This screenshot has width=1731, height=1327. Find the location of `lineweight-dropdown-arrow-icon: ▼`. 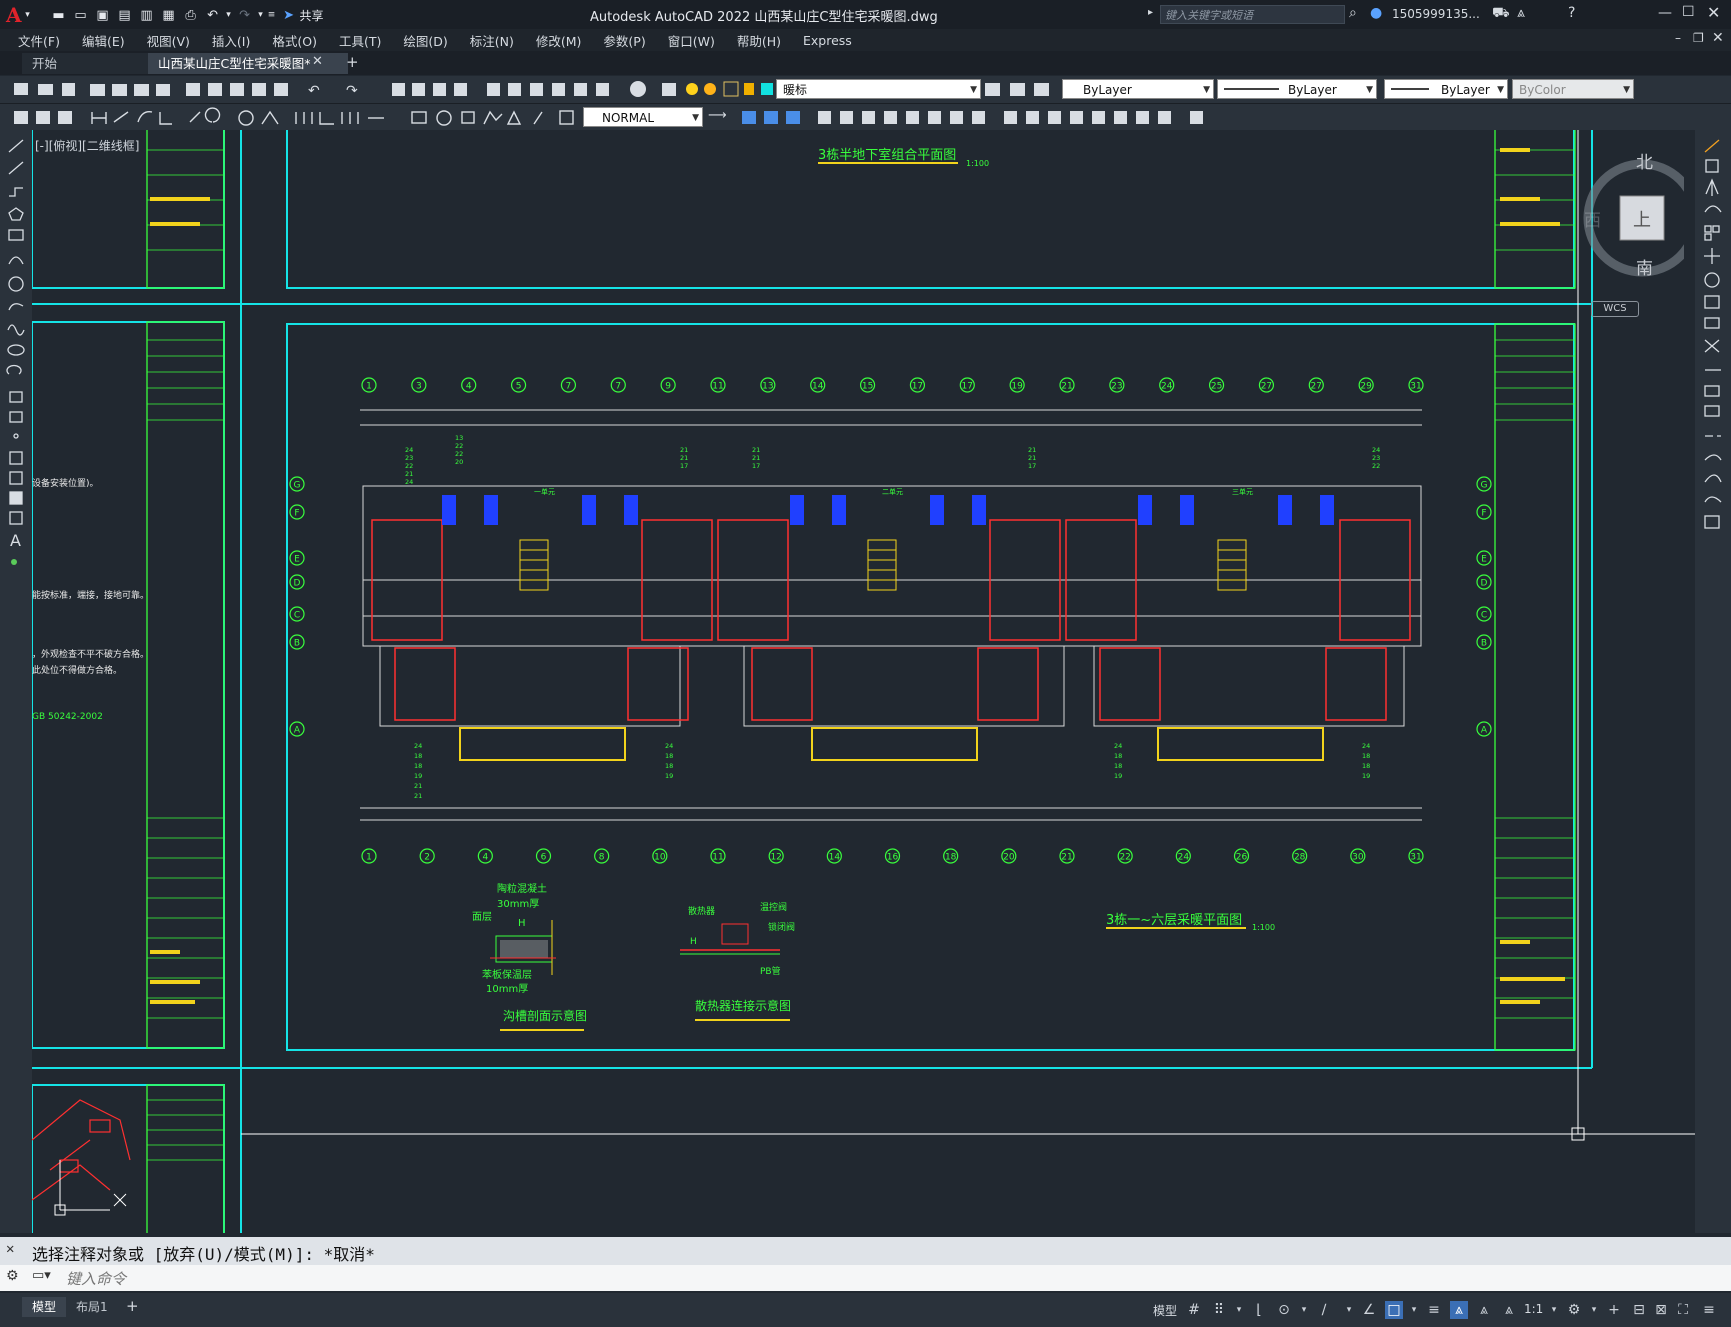

lineweight-dropdown-arrow-icon: ▼ is located at coordinates (1500, 90).